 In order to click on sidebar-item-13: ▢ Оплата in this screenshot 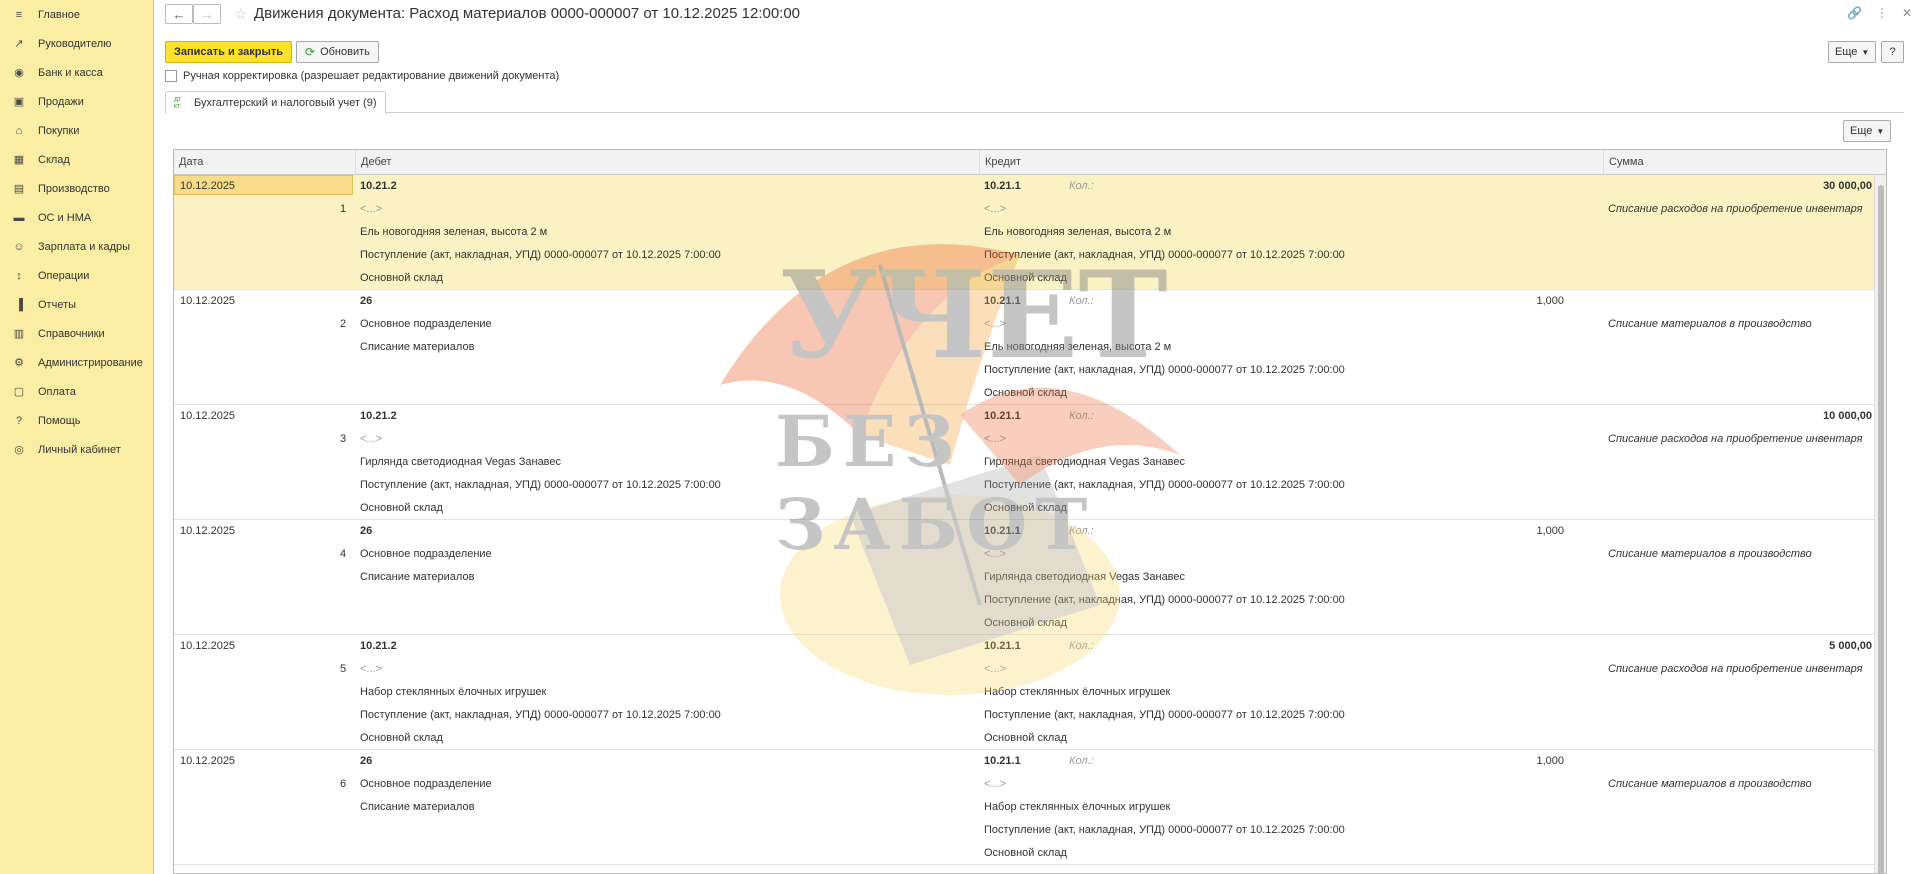, I will do `click(76, 391)`.